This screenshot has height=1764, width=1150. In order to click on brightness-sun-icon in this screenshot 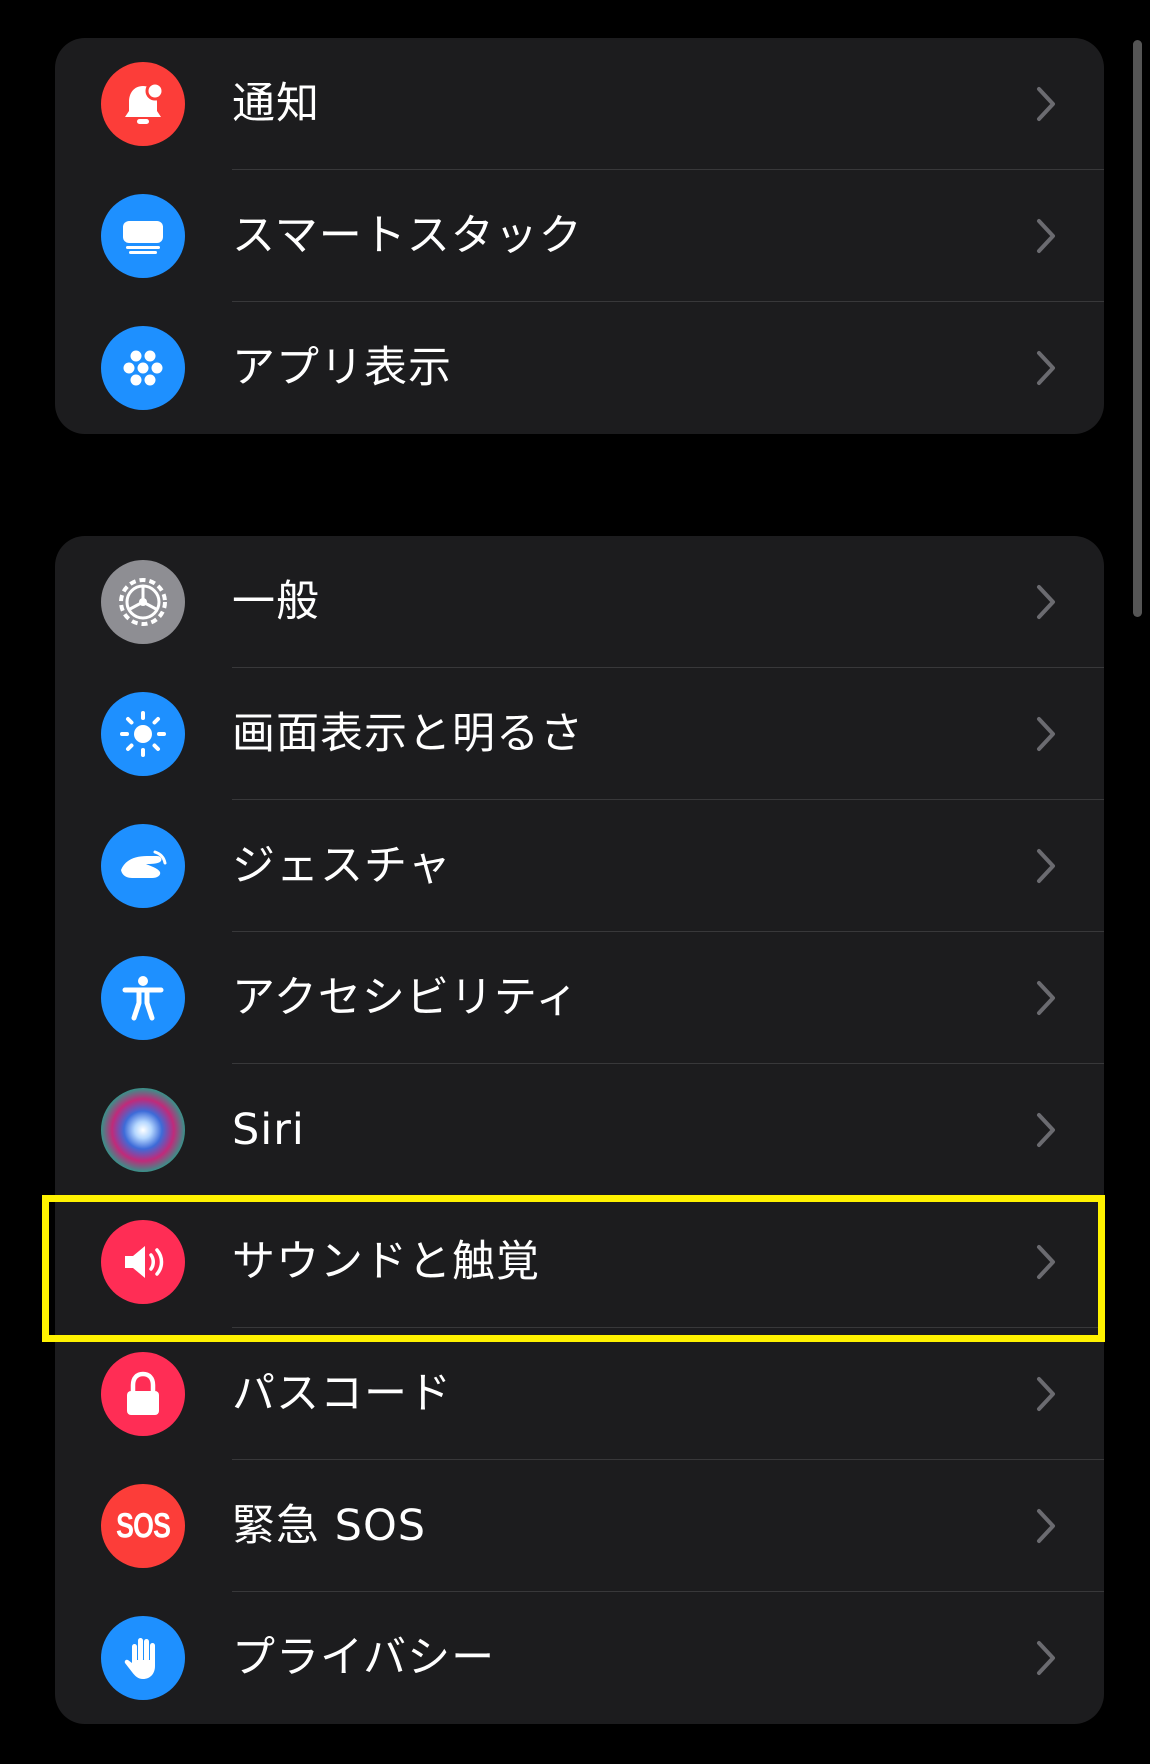, I will do `click(143, 734)`.